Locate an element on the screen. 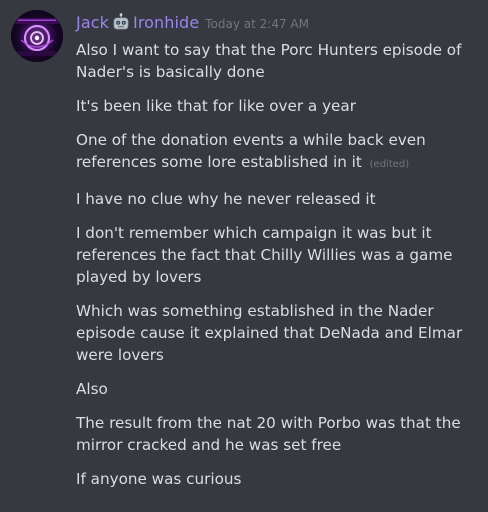 This screenshot has height=512, width=488. message-body: If anyone was curious is located at coordinates (159, 479).